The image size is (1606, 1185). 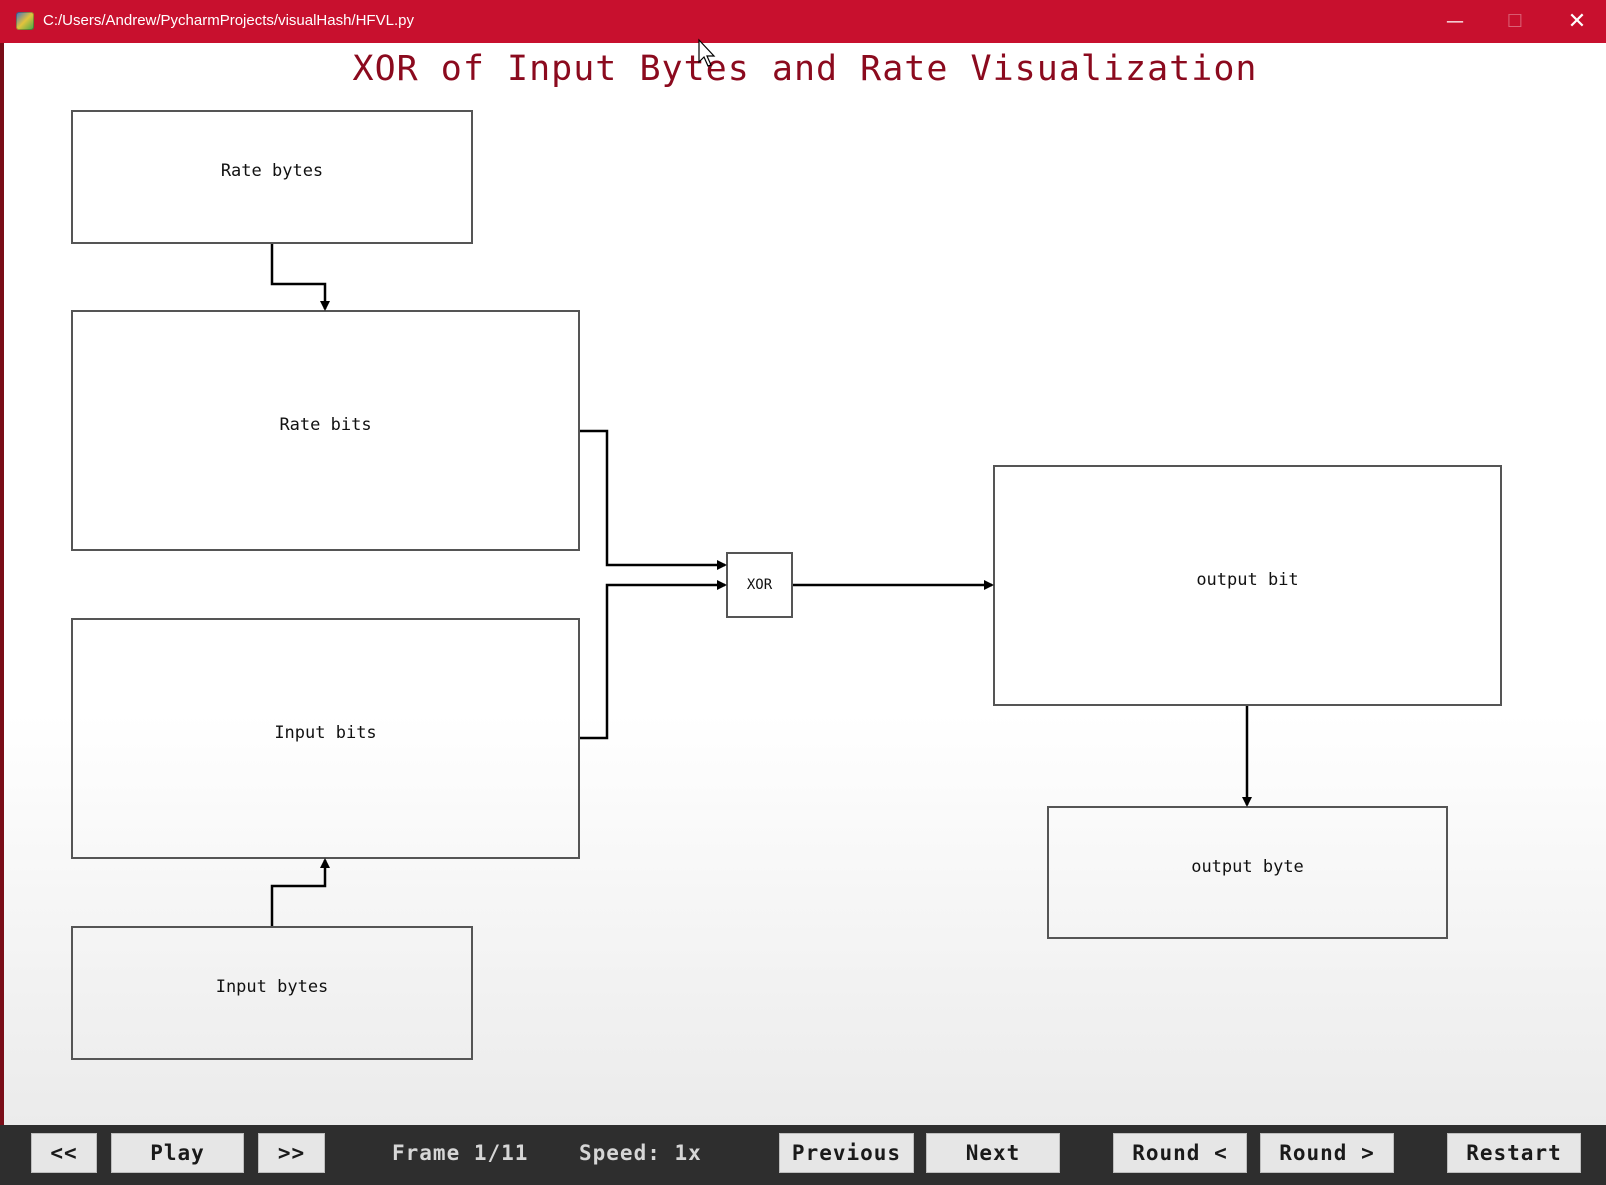 What do you see at coordinates (272, 987) in the screenshot?
I see `input-bytes-label: Input bytes` at bounding box center [272, 987].